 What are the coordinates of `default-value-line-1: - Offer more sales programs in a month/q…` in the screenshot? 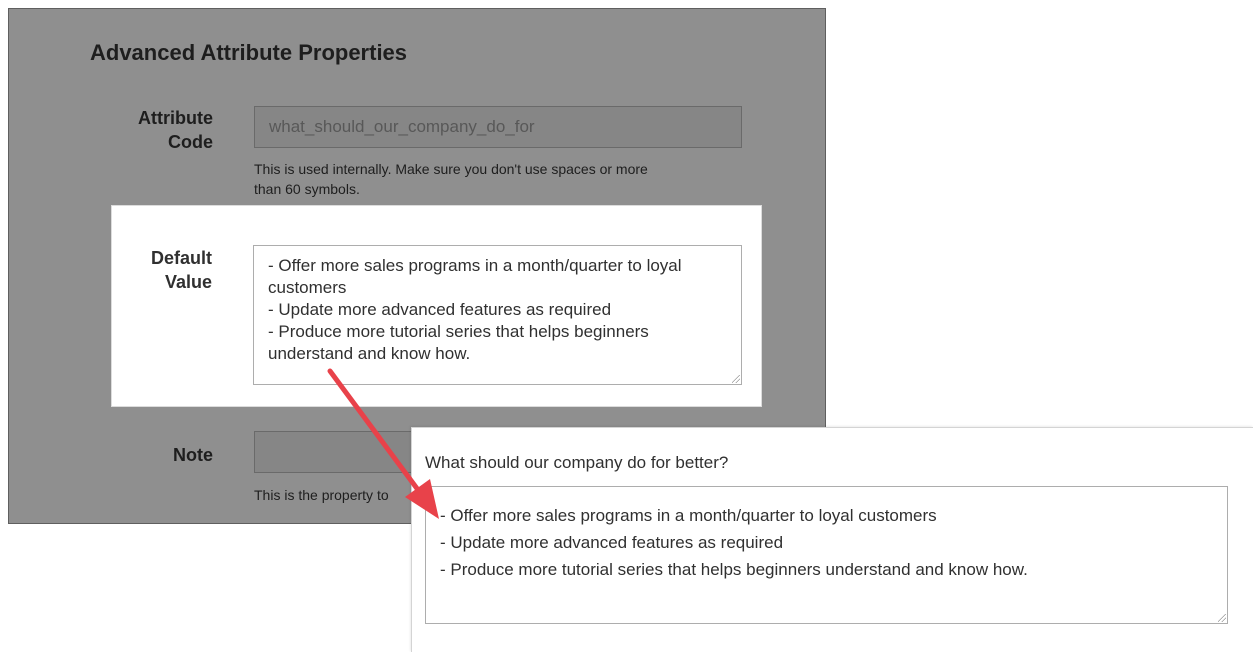 It's located at (475, 276).